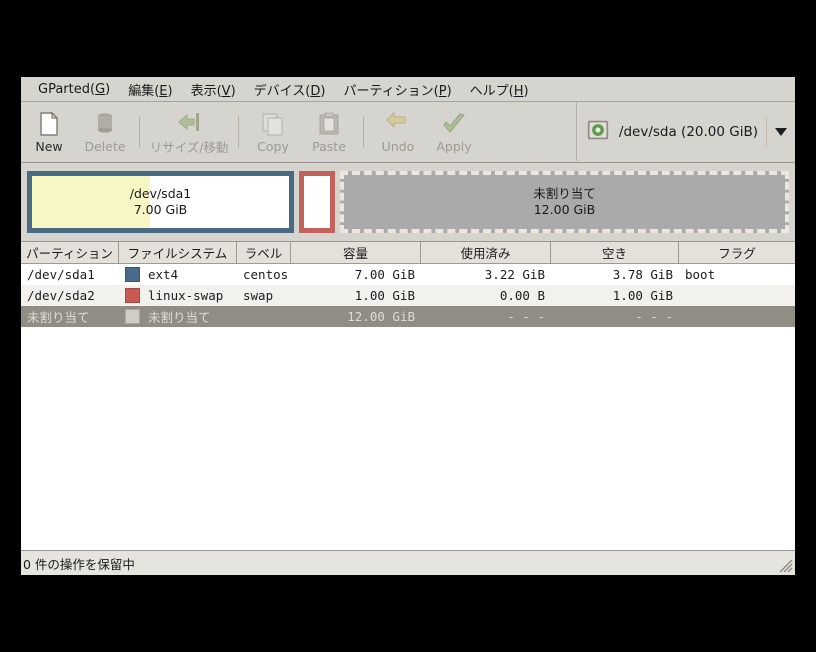 The width and height of the screenshot is (816, 652). Describe the element at coordinates (615, 253) in the screenshot. I see `column-header-unused: 空き` at that location.